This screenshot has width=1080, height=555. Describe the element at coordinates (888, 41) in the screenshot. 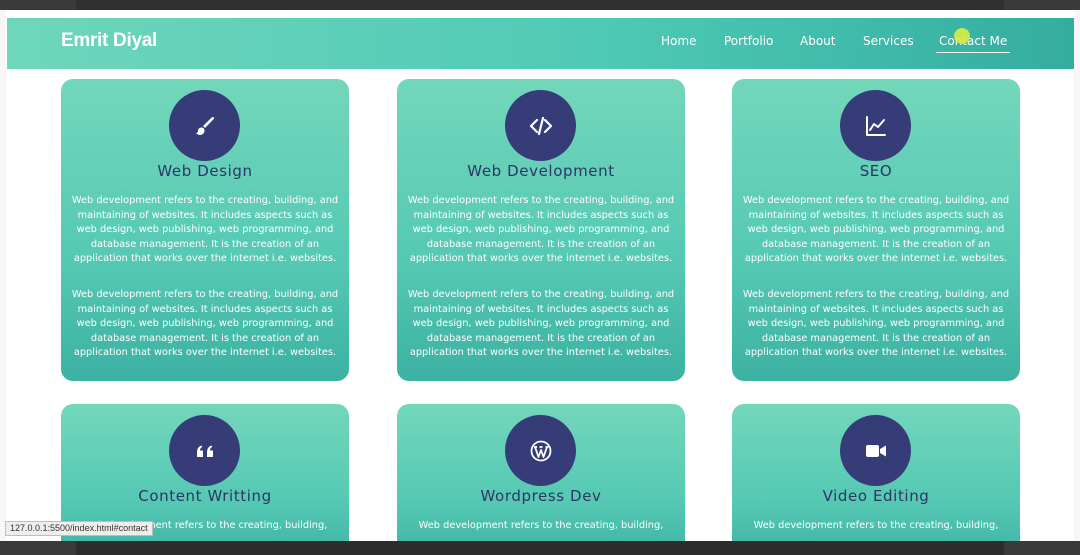

I see `nav-link-services: Services` at that location.